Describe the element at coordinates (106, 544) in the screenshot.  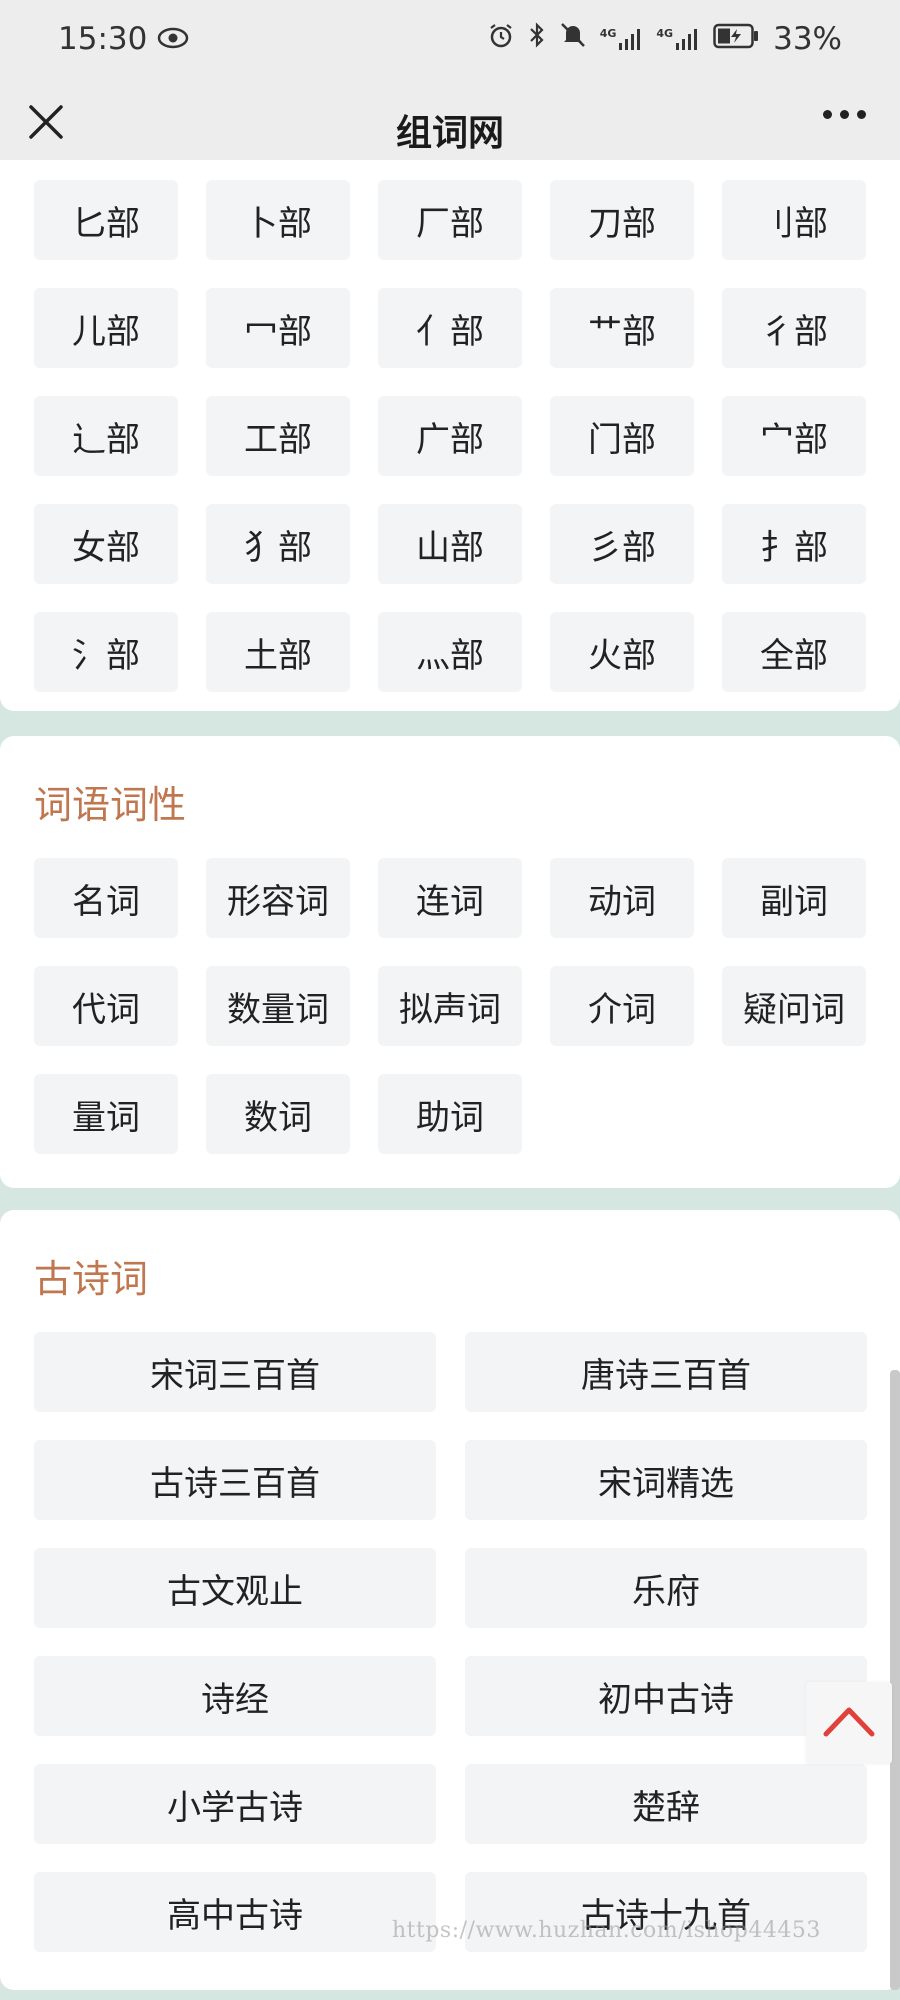
I see `radical-button: 女部` at that location.